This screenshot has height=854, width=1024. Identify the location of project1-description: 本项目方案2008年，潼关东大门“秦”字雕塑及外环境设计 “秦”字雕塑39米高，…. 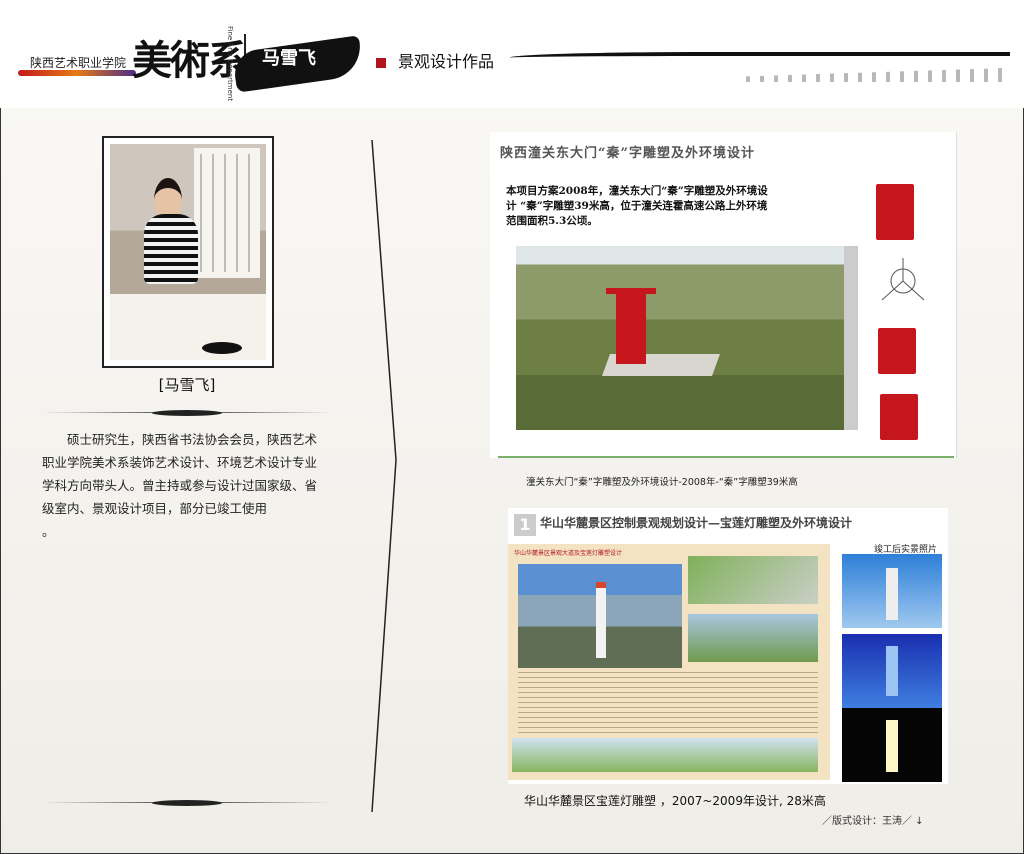
(637, 206).